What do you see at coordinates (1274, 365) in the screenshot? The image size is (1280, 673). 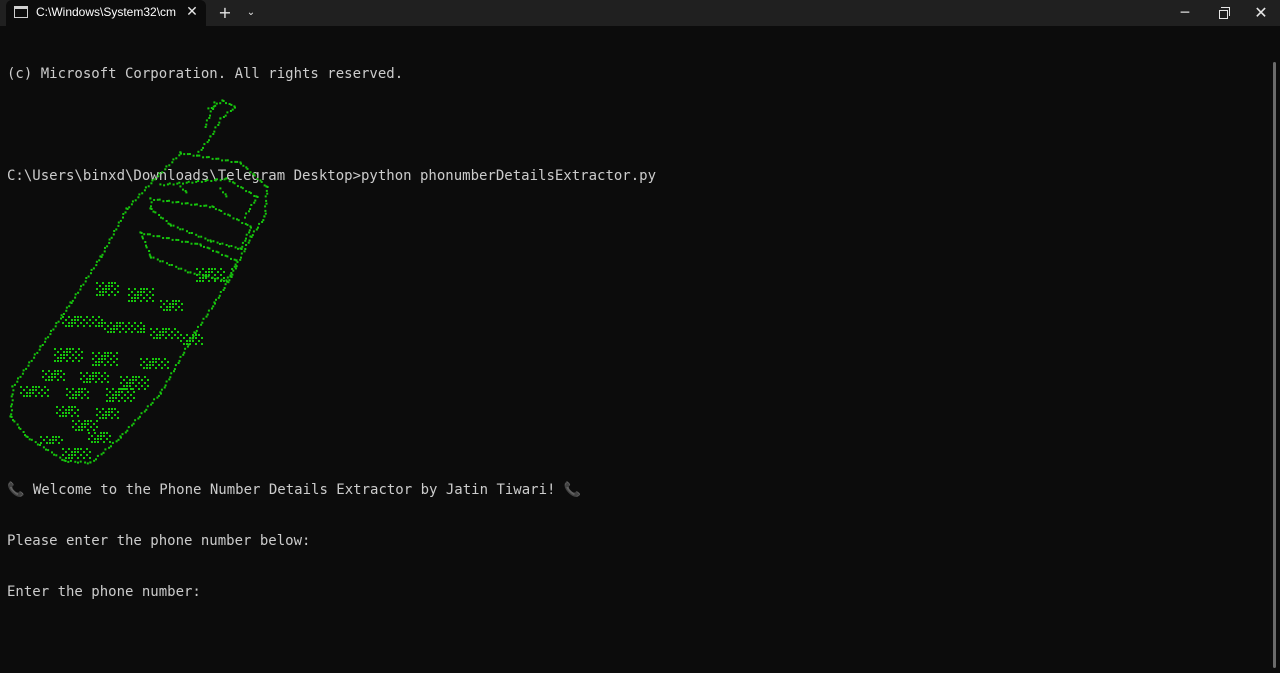 I see `scrollbar` at bounding box center [1274, 365].